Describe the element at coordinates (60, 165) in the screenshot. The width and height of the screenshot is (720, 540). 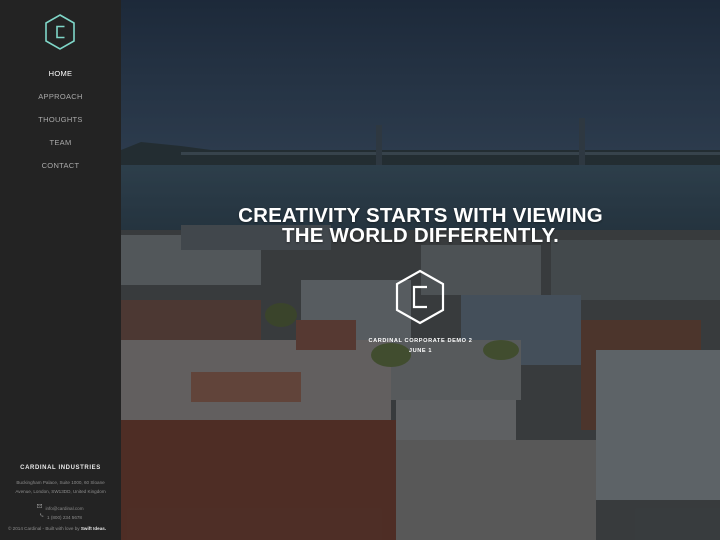
I see `nav-item-contact: CONTACT` at that location.